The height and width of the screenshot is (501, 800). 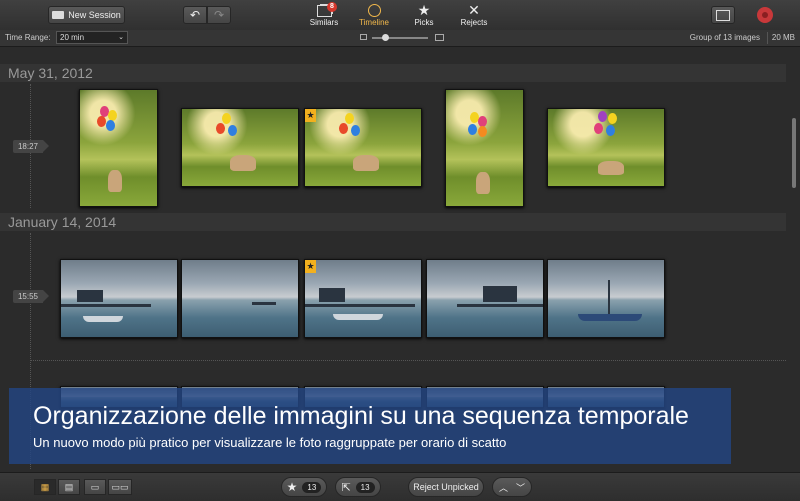 I want to click on tab-timeline: Timeline, so click(x=374, y=16).